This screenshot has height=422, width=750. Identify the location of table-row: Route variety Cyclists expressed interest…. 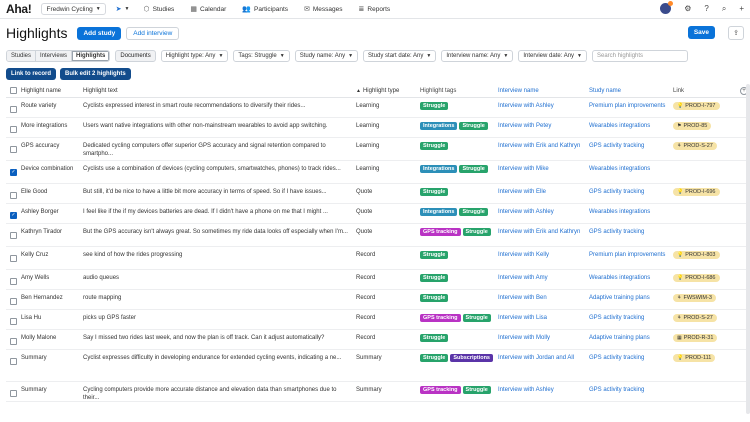
(376, 108).